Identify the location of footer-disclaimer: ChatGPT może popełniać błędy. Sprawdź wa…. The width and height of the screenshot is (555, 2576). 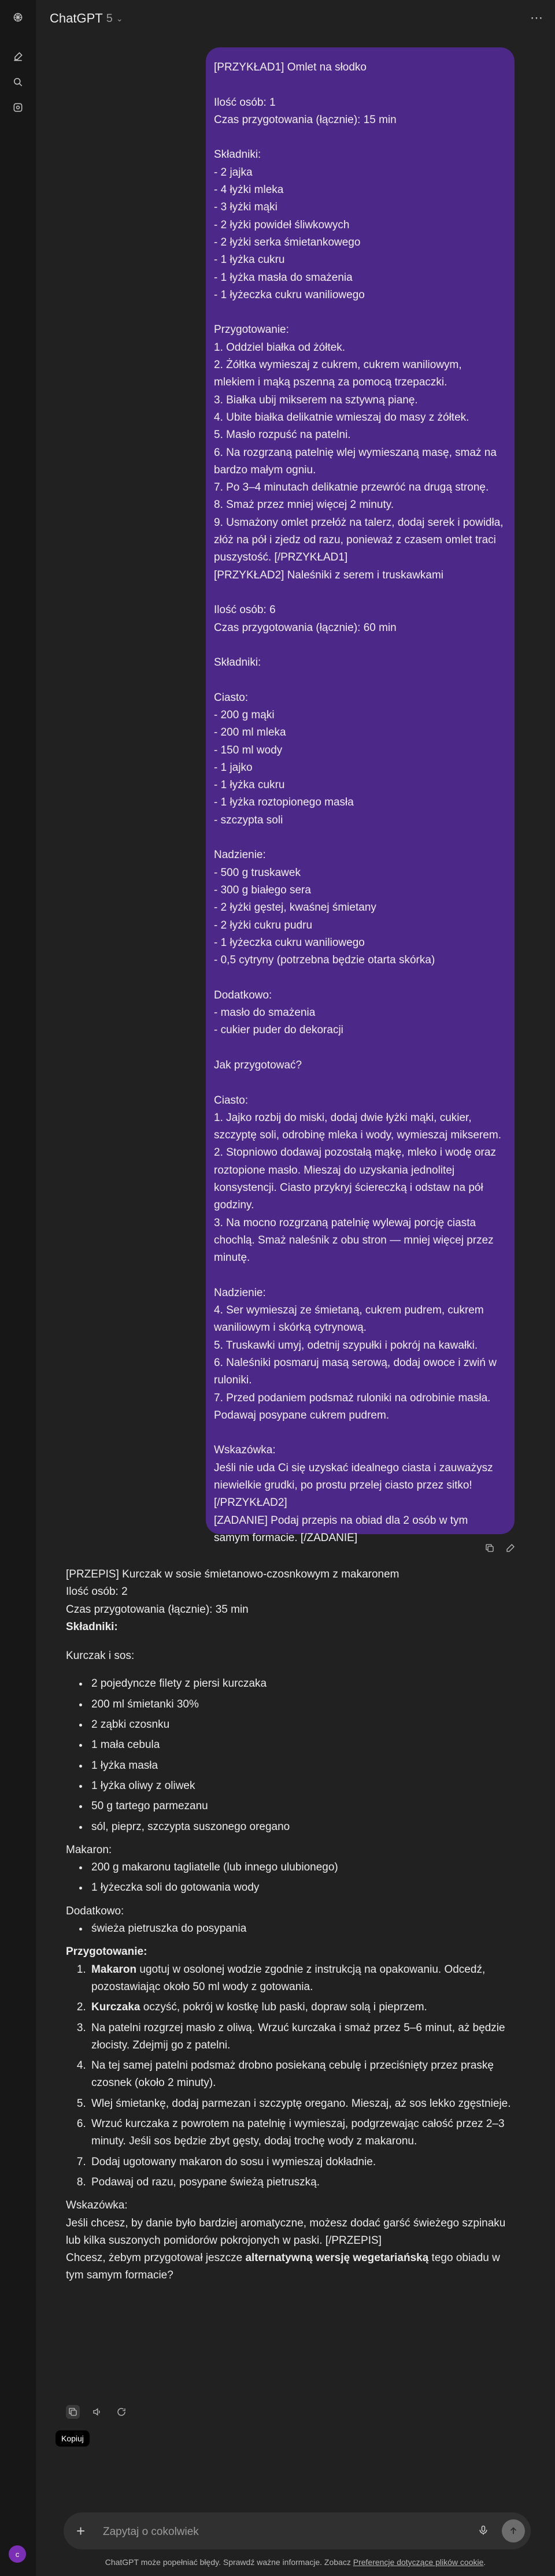
(295, 2563).